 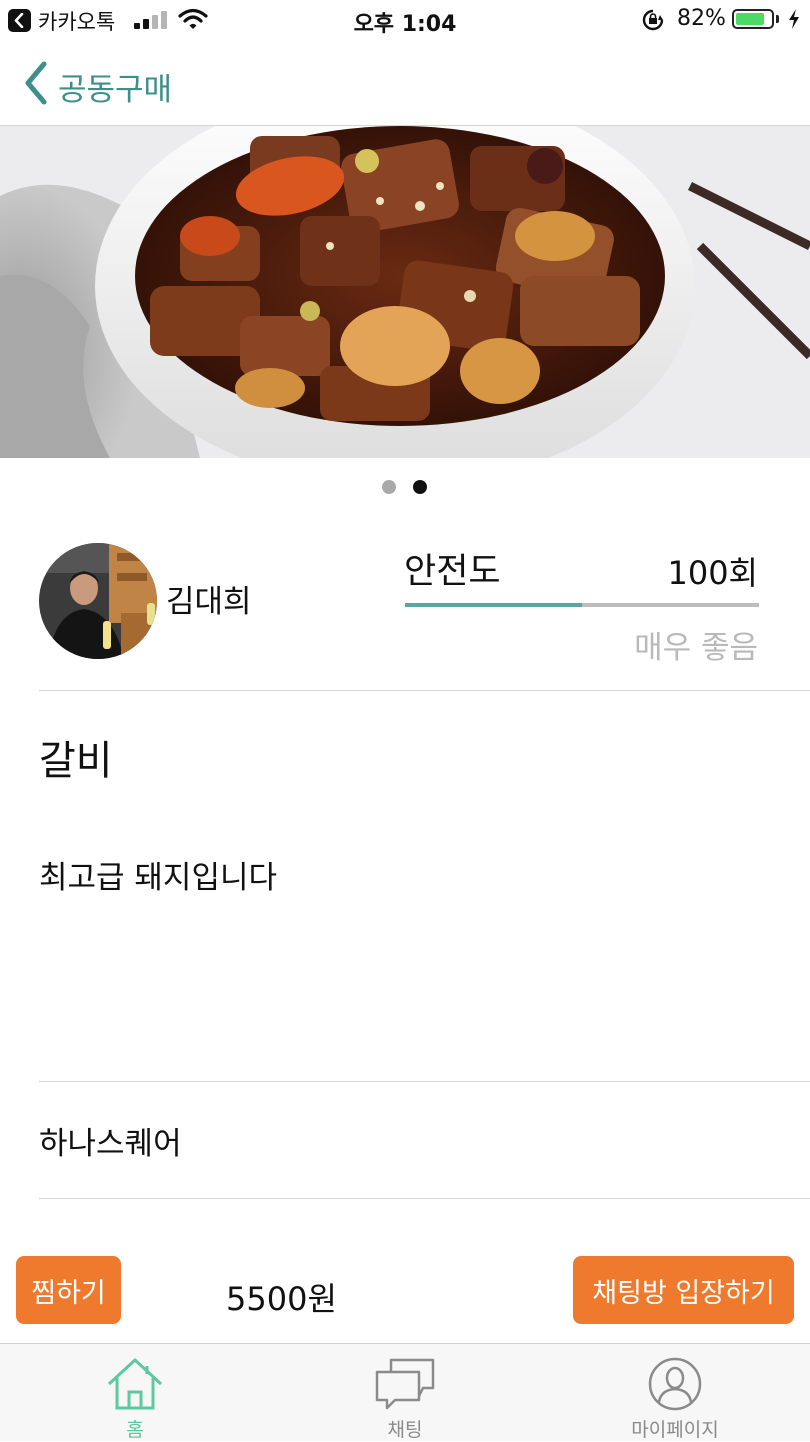 I want to click on safety-label: 안전도, so click(x=452, y=572).